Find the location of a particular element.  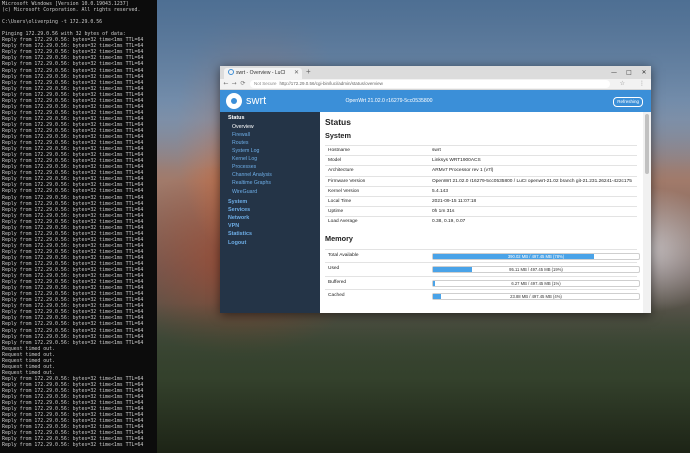

tab-close-icon: ✕ is located at coordinates (296, 73).